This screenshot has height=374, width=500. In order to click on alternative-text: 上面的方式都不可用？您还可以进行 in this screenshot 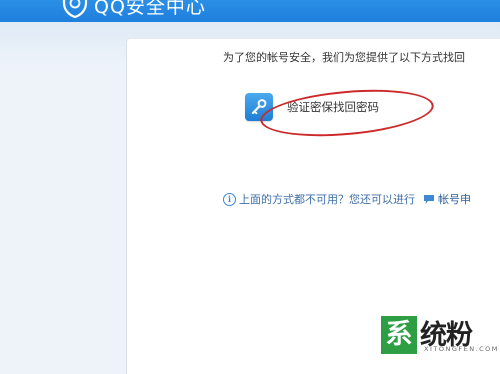, I will do `click(327, 199)`.